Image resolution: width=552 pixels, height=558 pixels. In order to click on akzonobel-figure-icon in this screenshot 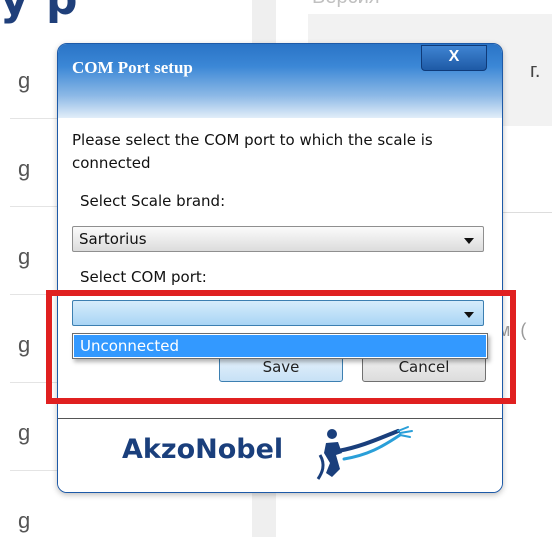, I will do `click(364, 453)`.